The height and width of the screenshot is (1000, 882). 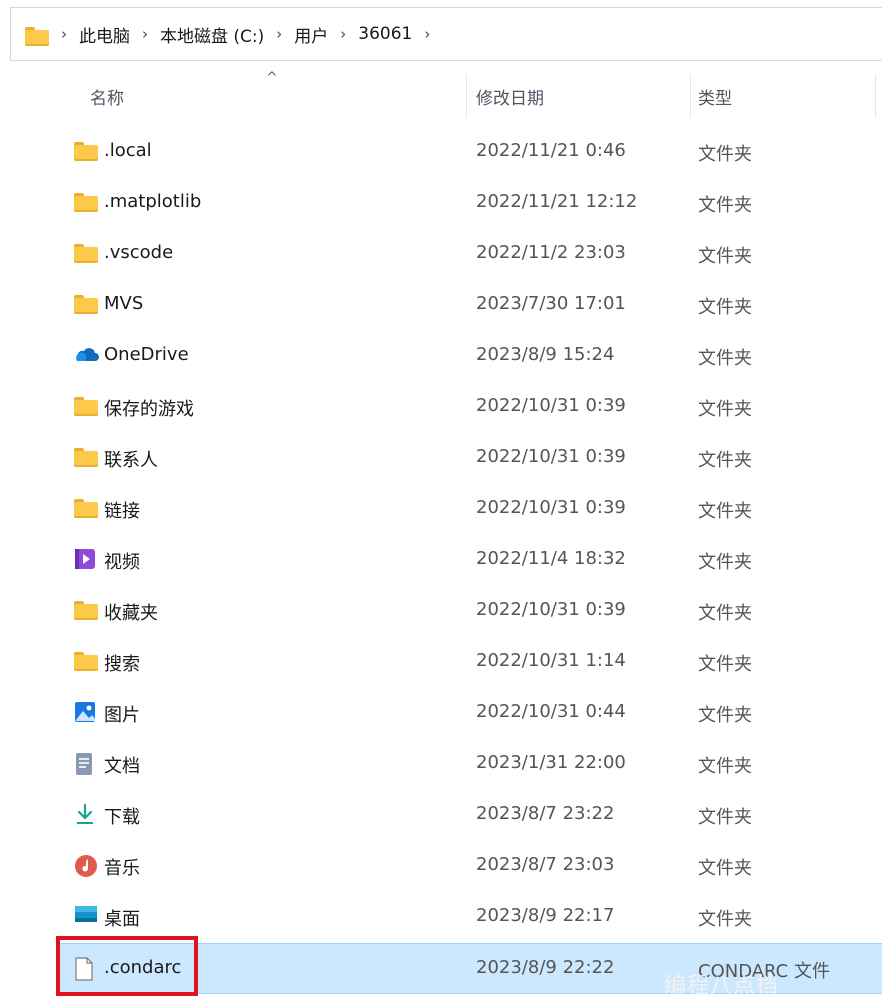 I want to click on item-name: 文档, so click(x=122, y=766).